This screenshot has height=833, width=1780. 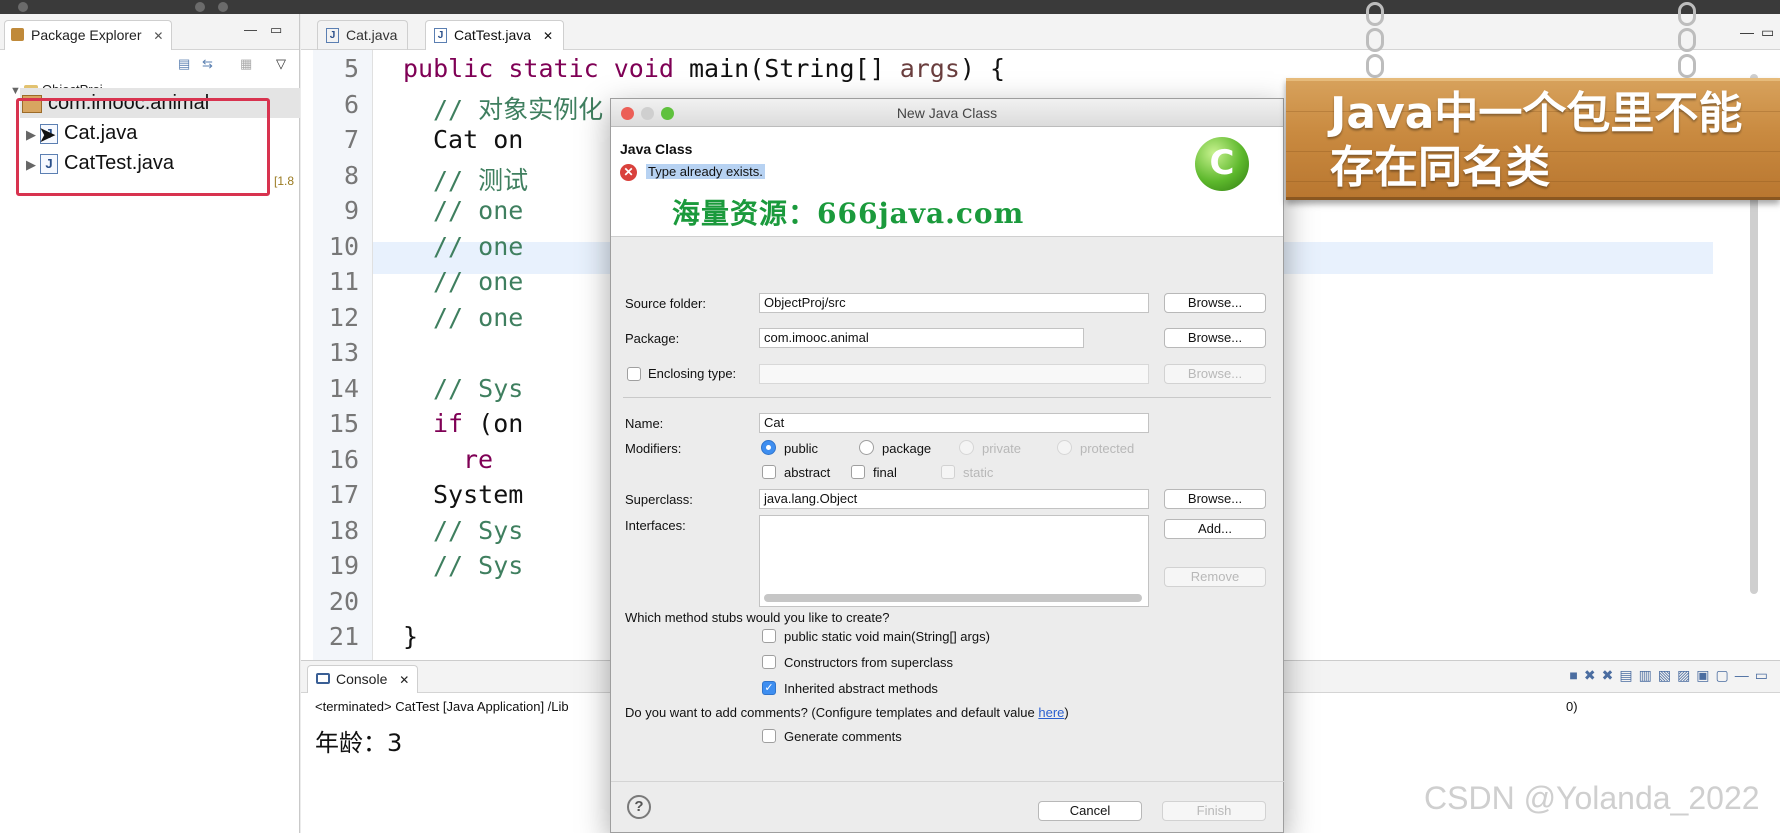 I want to click on dialog-titlebar: New Java Class, so click(x=947, y=113).